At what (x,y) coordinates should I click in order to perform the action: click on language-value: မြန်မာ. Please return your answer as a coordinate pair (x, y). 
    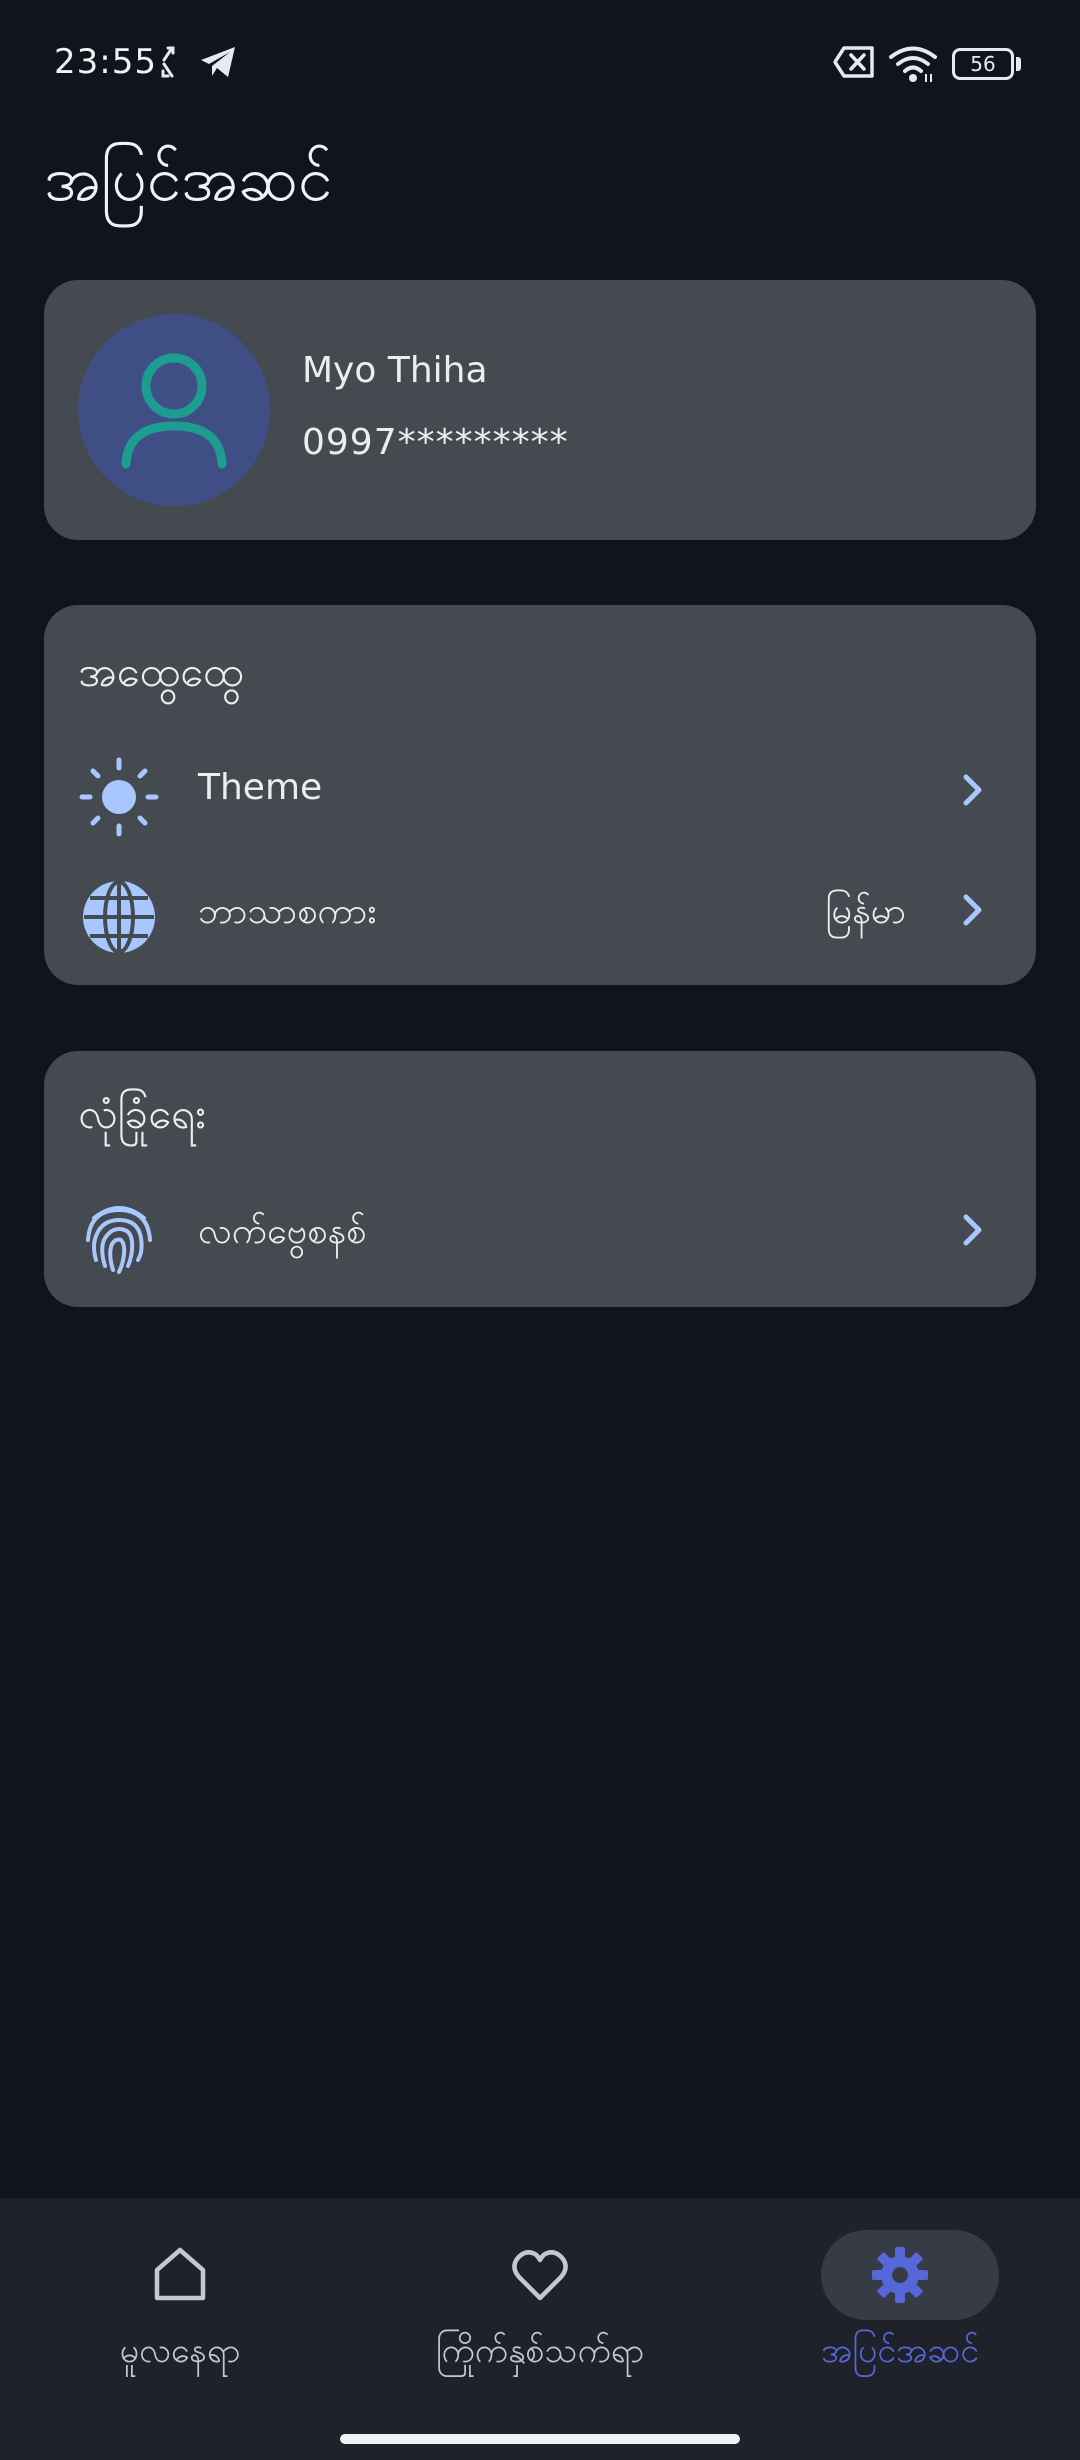
    Looking at the image, I should click on (865, 911).